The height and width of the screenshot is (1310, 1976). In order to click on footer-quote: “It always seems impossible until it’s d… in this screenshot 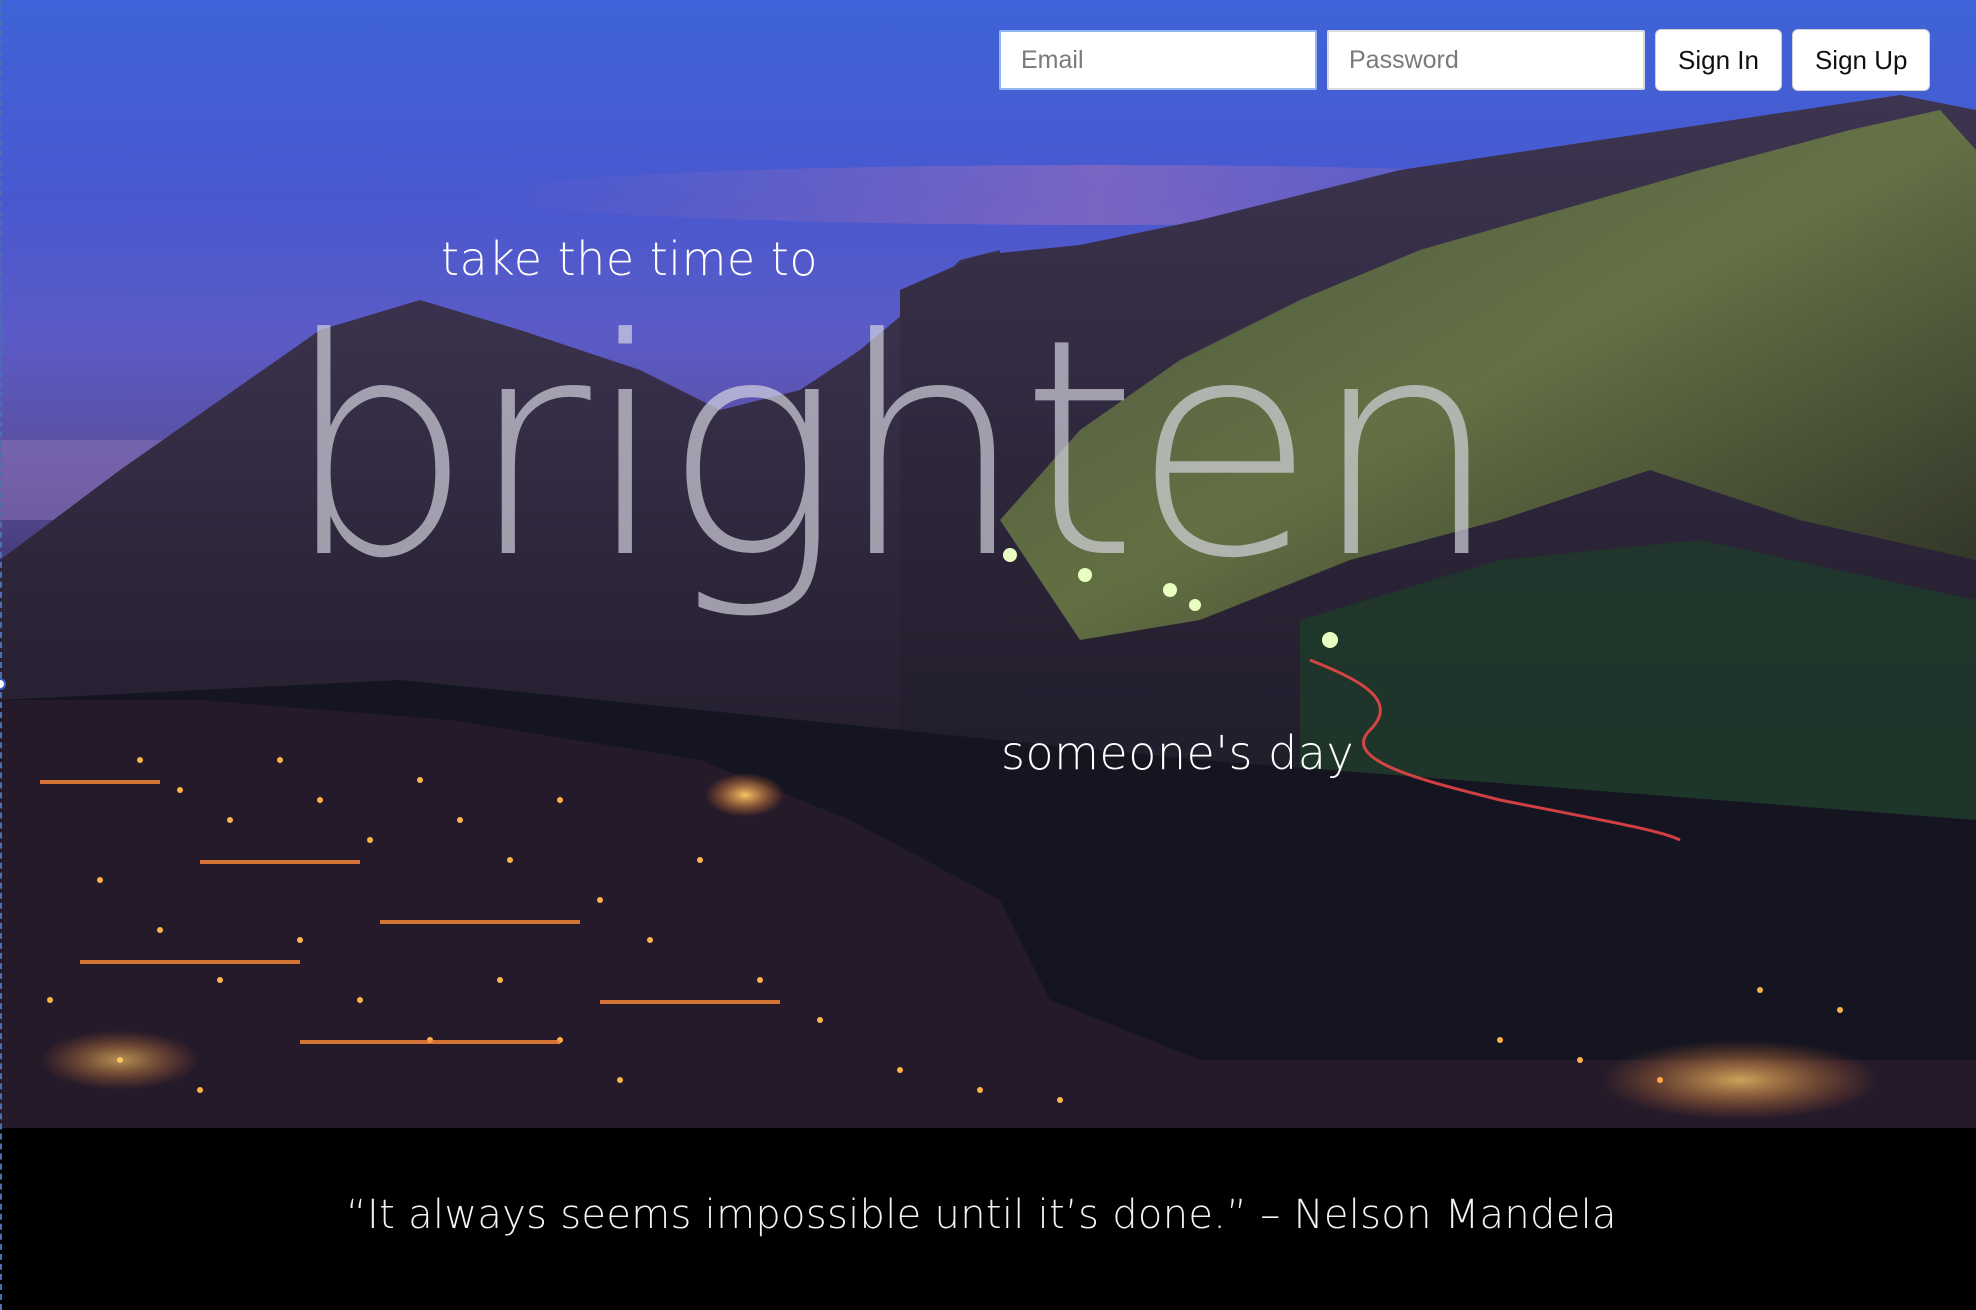, I will do `click(981, 1215)`.